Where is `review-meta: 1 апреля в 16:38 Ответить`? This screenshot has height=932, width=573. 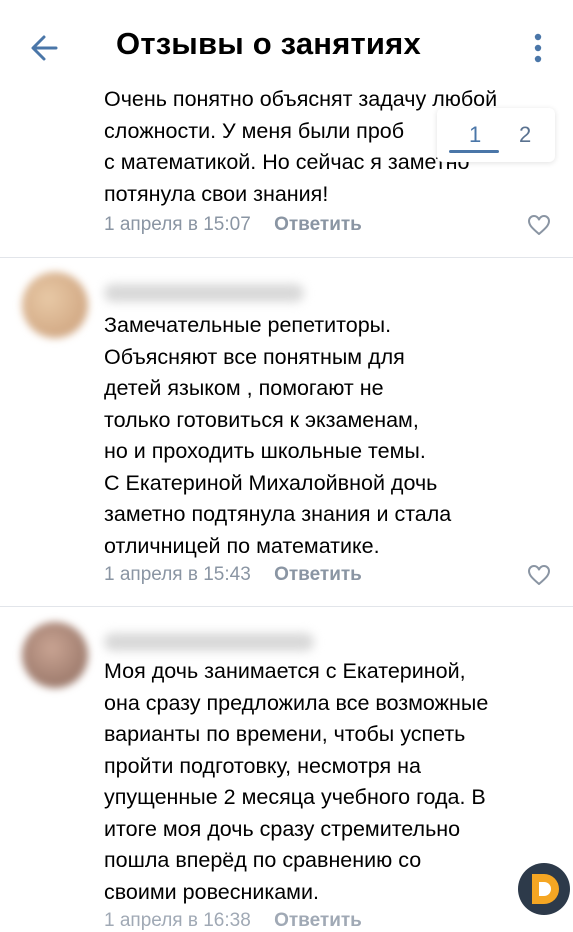
review-meta: 1 апреля в 16:38 Ответить is located at coordinates (233, 921).